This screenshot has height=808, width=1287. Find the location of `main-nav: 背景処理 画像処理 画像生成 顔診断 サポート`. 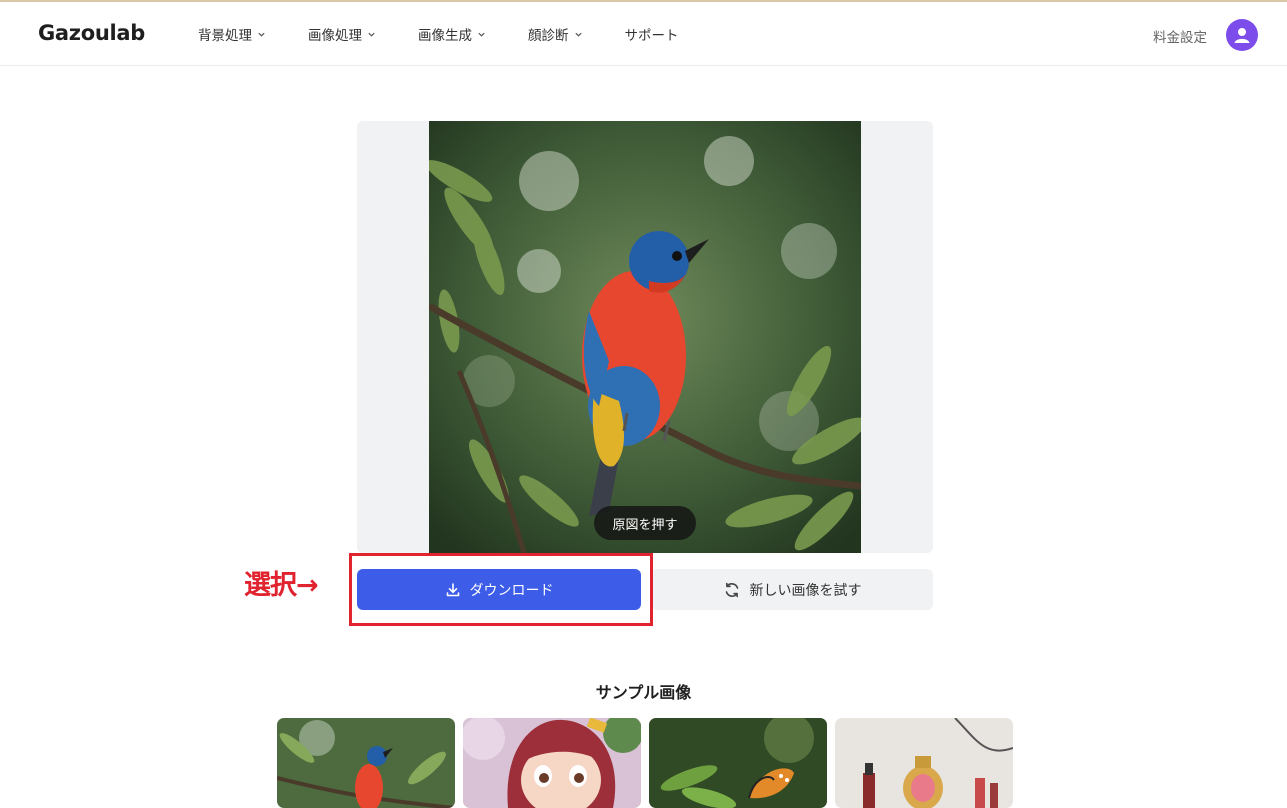

main-nav: 背景処理 画像処理 画像生成 顔診断 サポート is located at coordinates (459, 34).